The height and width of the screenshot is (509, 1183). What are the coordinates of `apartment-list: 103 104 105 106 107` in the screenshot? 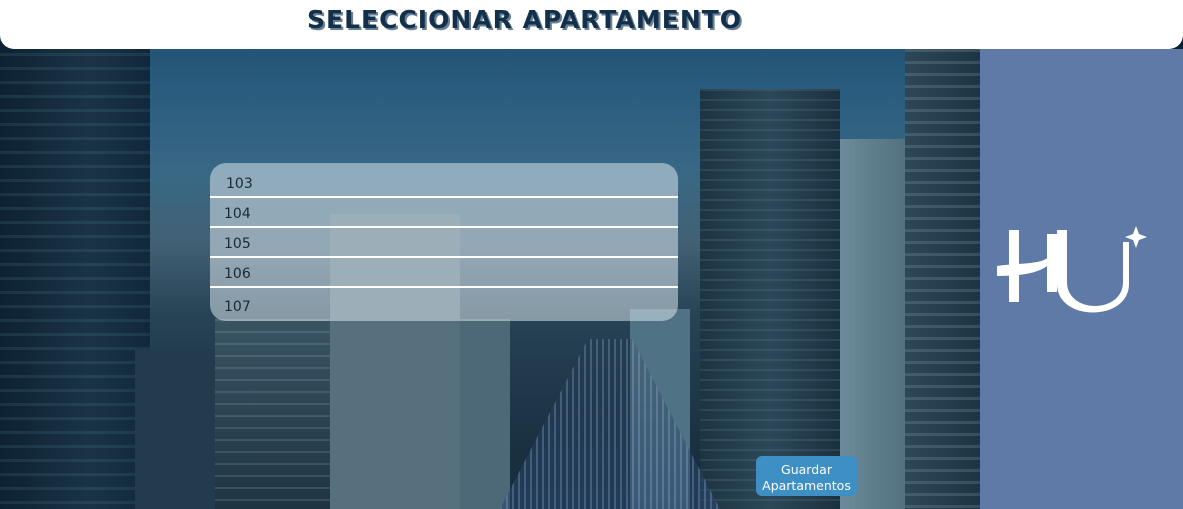 It's located at (444, 242).